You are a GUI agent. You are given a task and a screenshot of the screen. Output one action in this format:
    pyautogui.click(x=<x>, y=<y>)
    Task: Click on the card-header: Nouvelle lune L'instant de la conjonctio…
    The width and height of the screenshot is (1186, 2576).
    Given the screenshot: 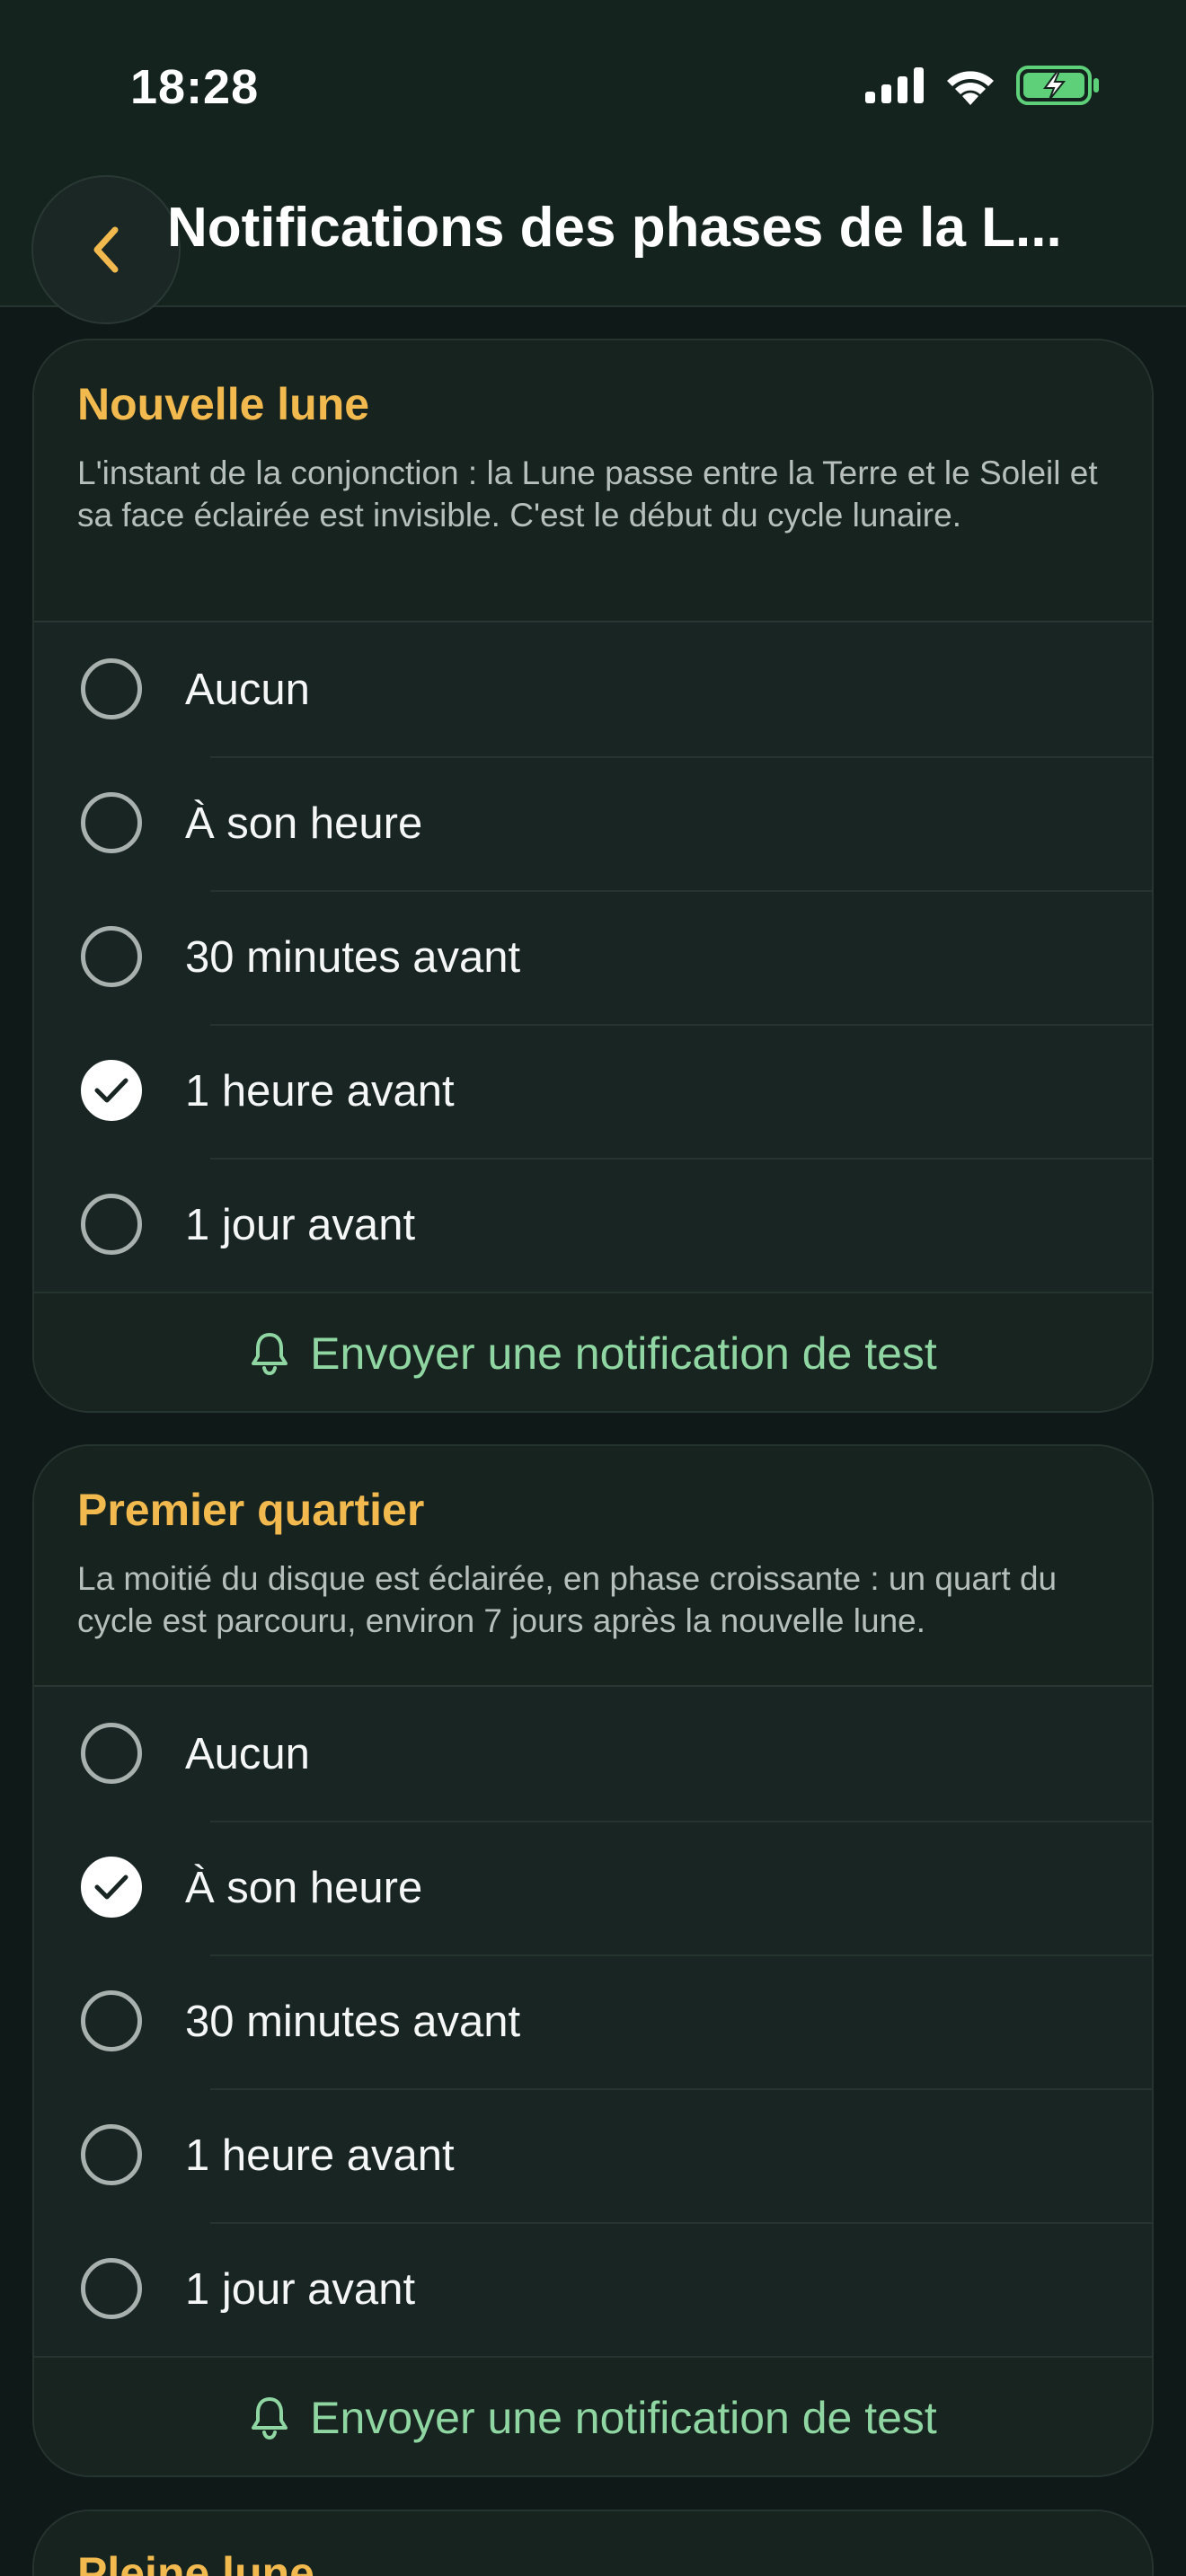 What is the action you would take?
    pyautogui.click(x=593, y=481)
    